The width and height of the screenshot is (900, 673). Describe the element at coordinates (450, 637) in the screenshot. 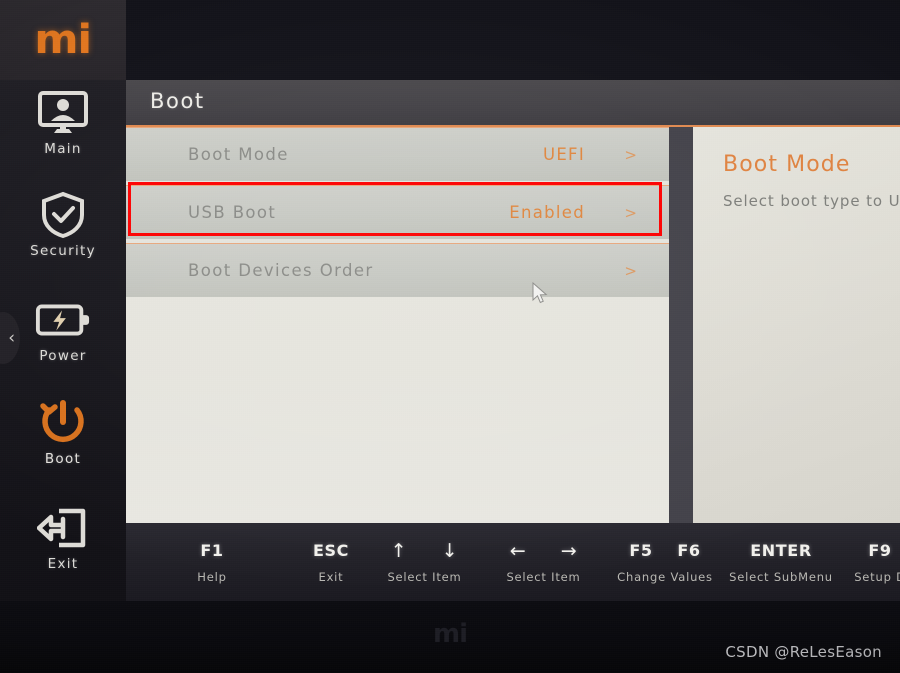

I see `laptop-bezel: mi CSDN @ReLesEason` at that location.